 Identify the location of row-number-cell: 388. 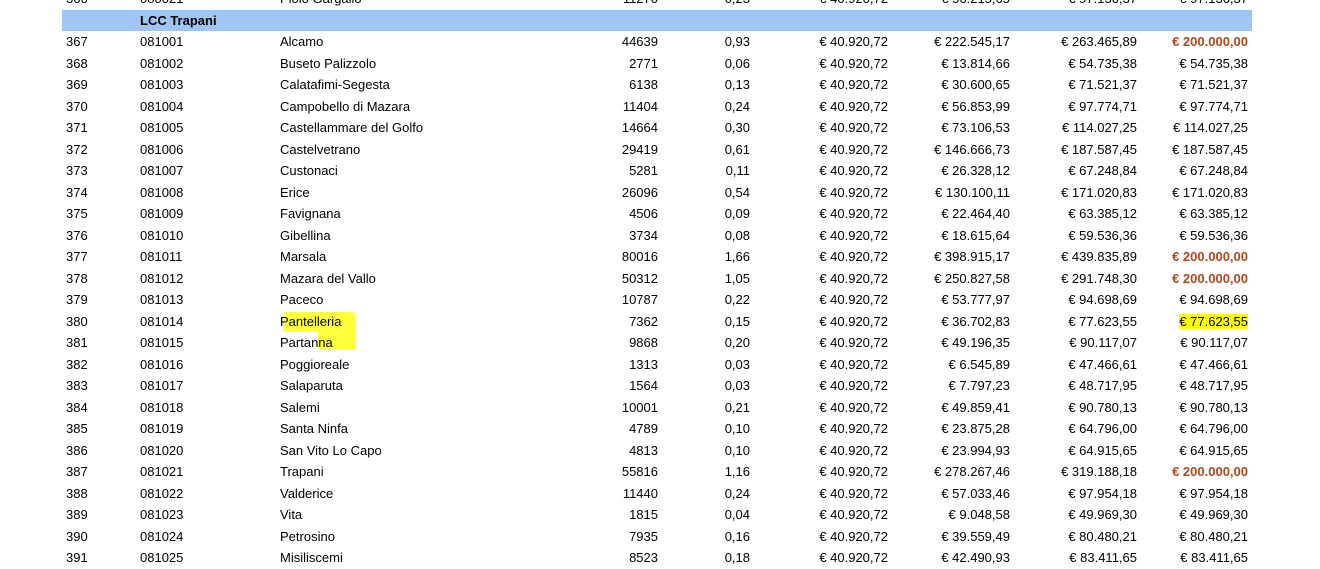
(77, 493).